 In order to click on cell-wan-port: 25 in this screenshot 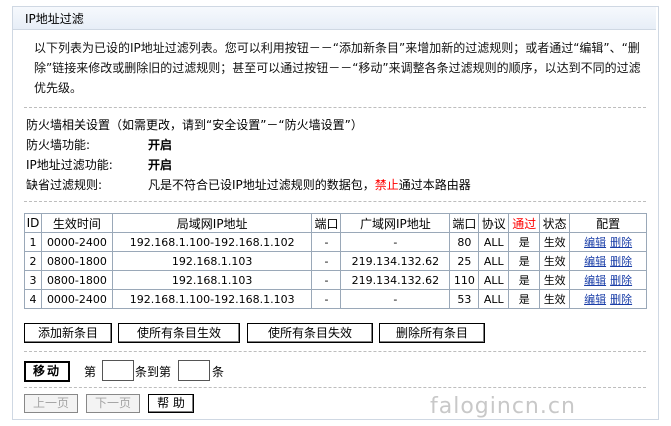, I will do `click(464, 261)`.